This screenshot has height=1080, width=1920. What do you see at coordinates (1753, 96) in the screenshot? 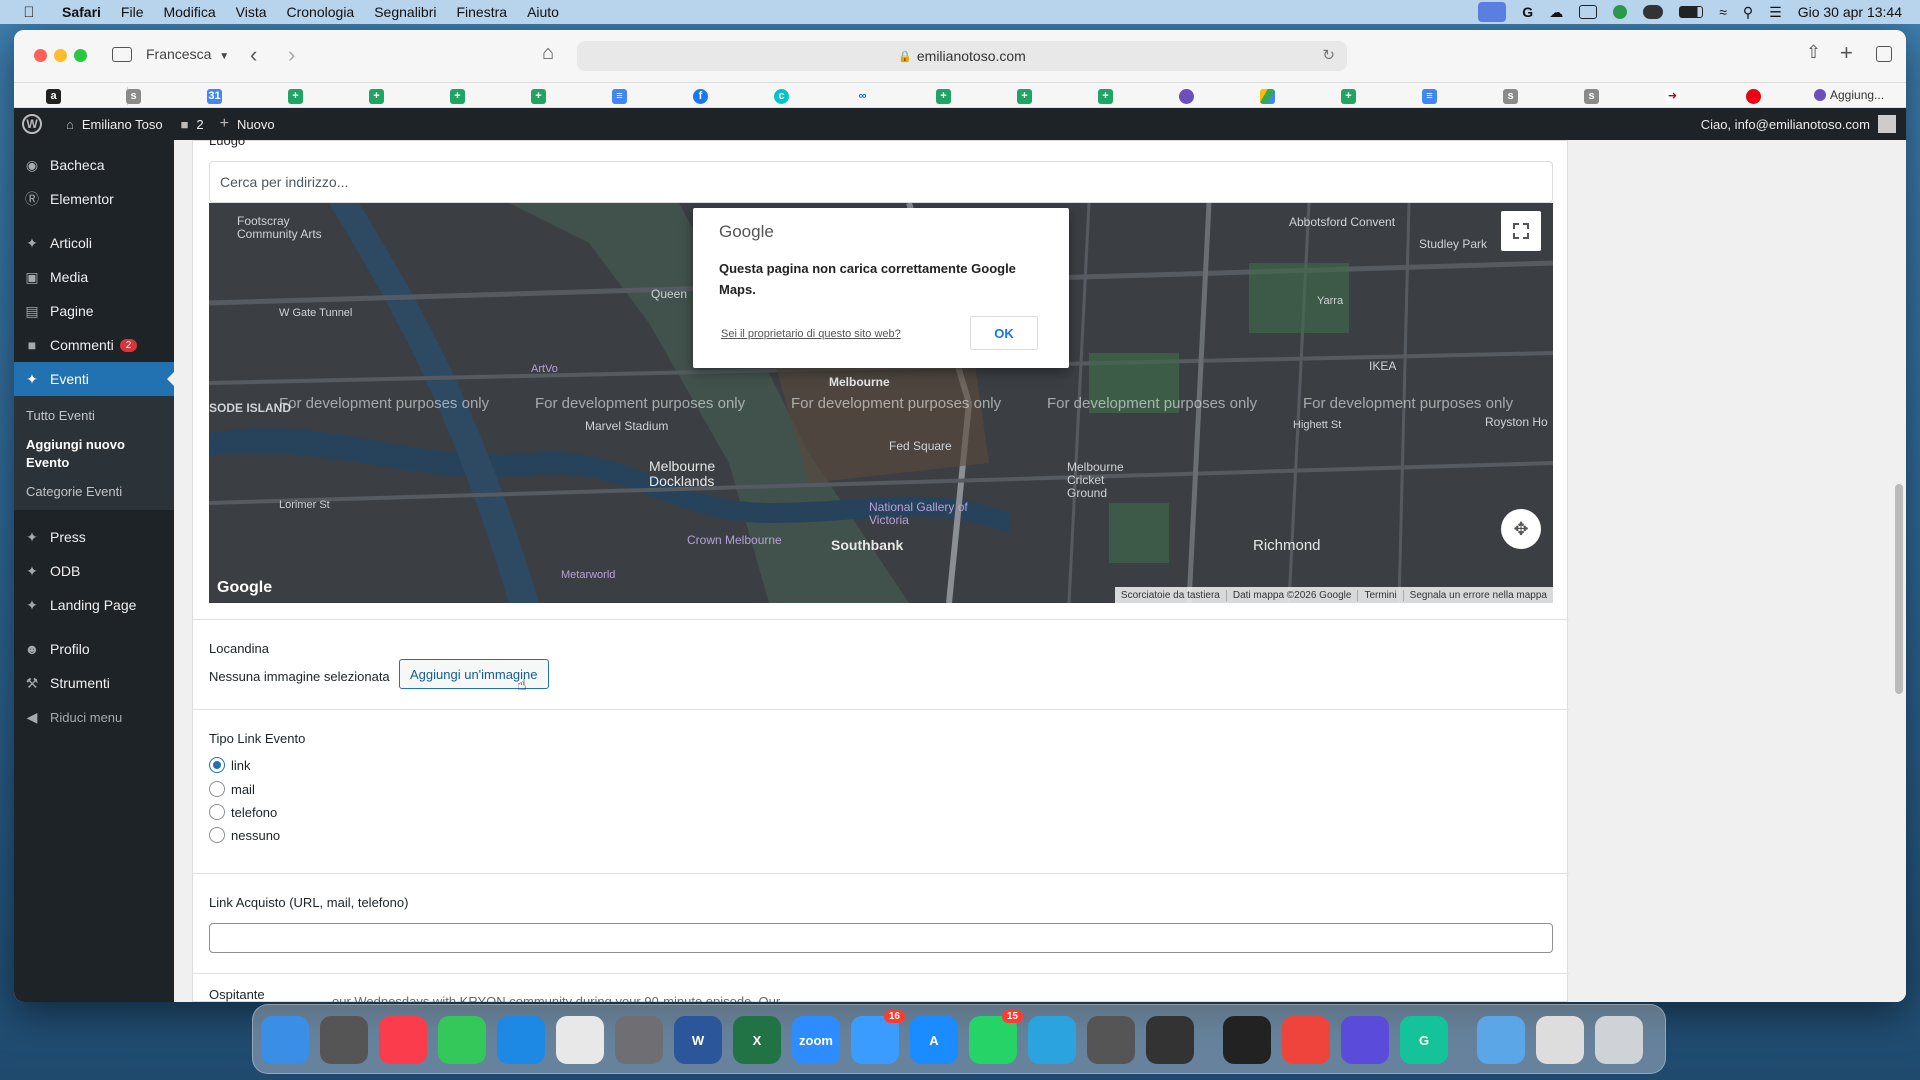
I see `red-bookmark-icon` at bounding box center [1753, 96].